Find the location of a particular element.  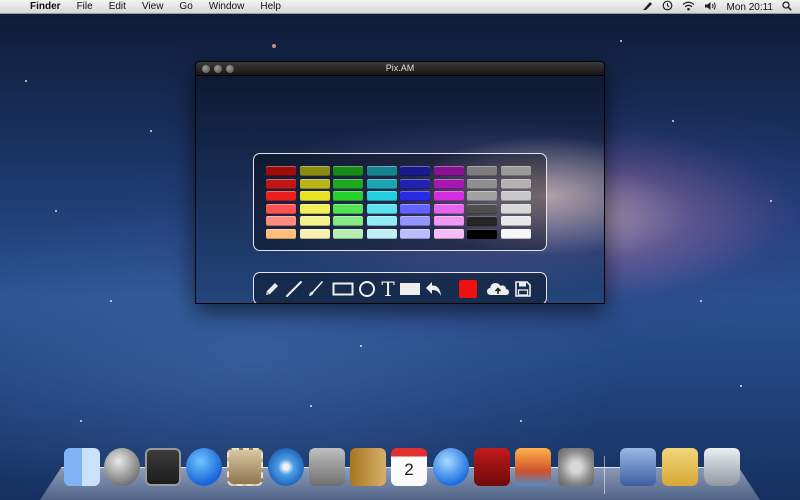

system-preferences-icon is located at coordinates (576, 467).